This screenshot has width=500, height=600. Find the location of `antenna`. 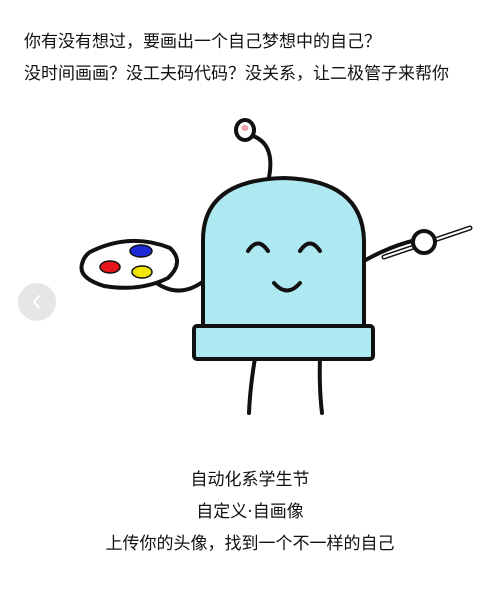

antenna is located at coordinates (253, 151).